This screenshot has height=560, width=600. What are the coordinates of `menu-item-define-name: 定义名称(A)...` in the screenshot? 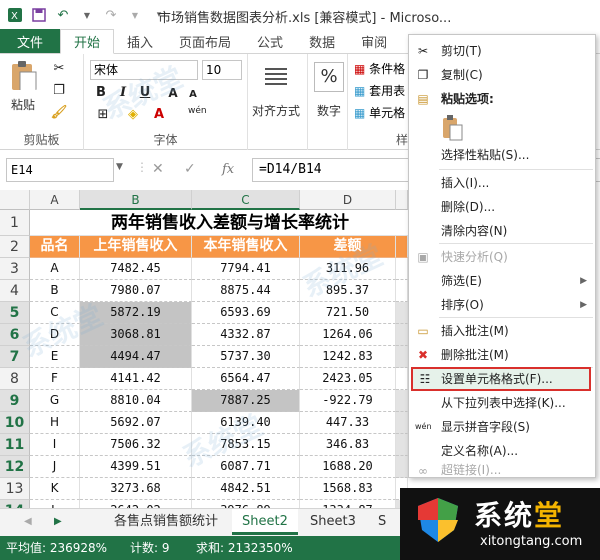 It's located at (502, 451).